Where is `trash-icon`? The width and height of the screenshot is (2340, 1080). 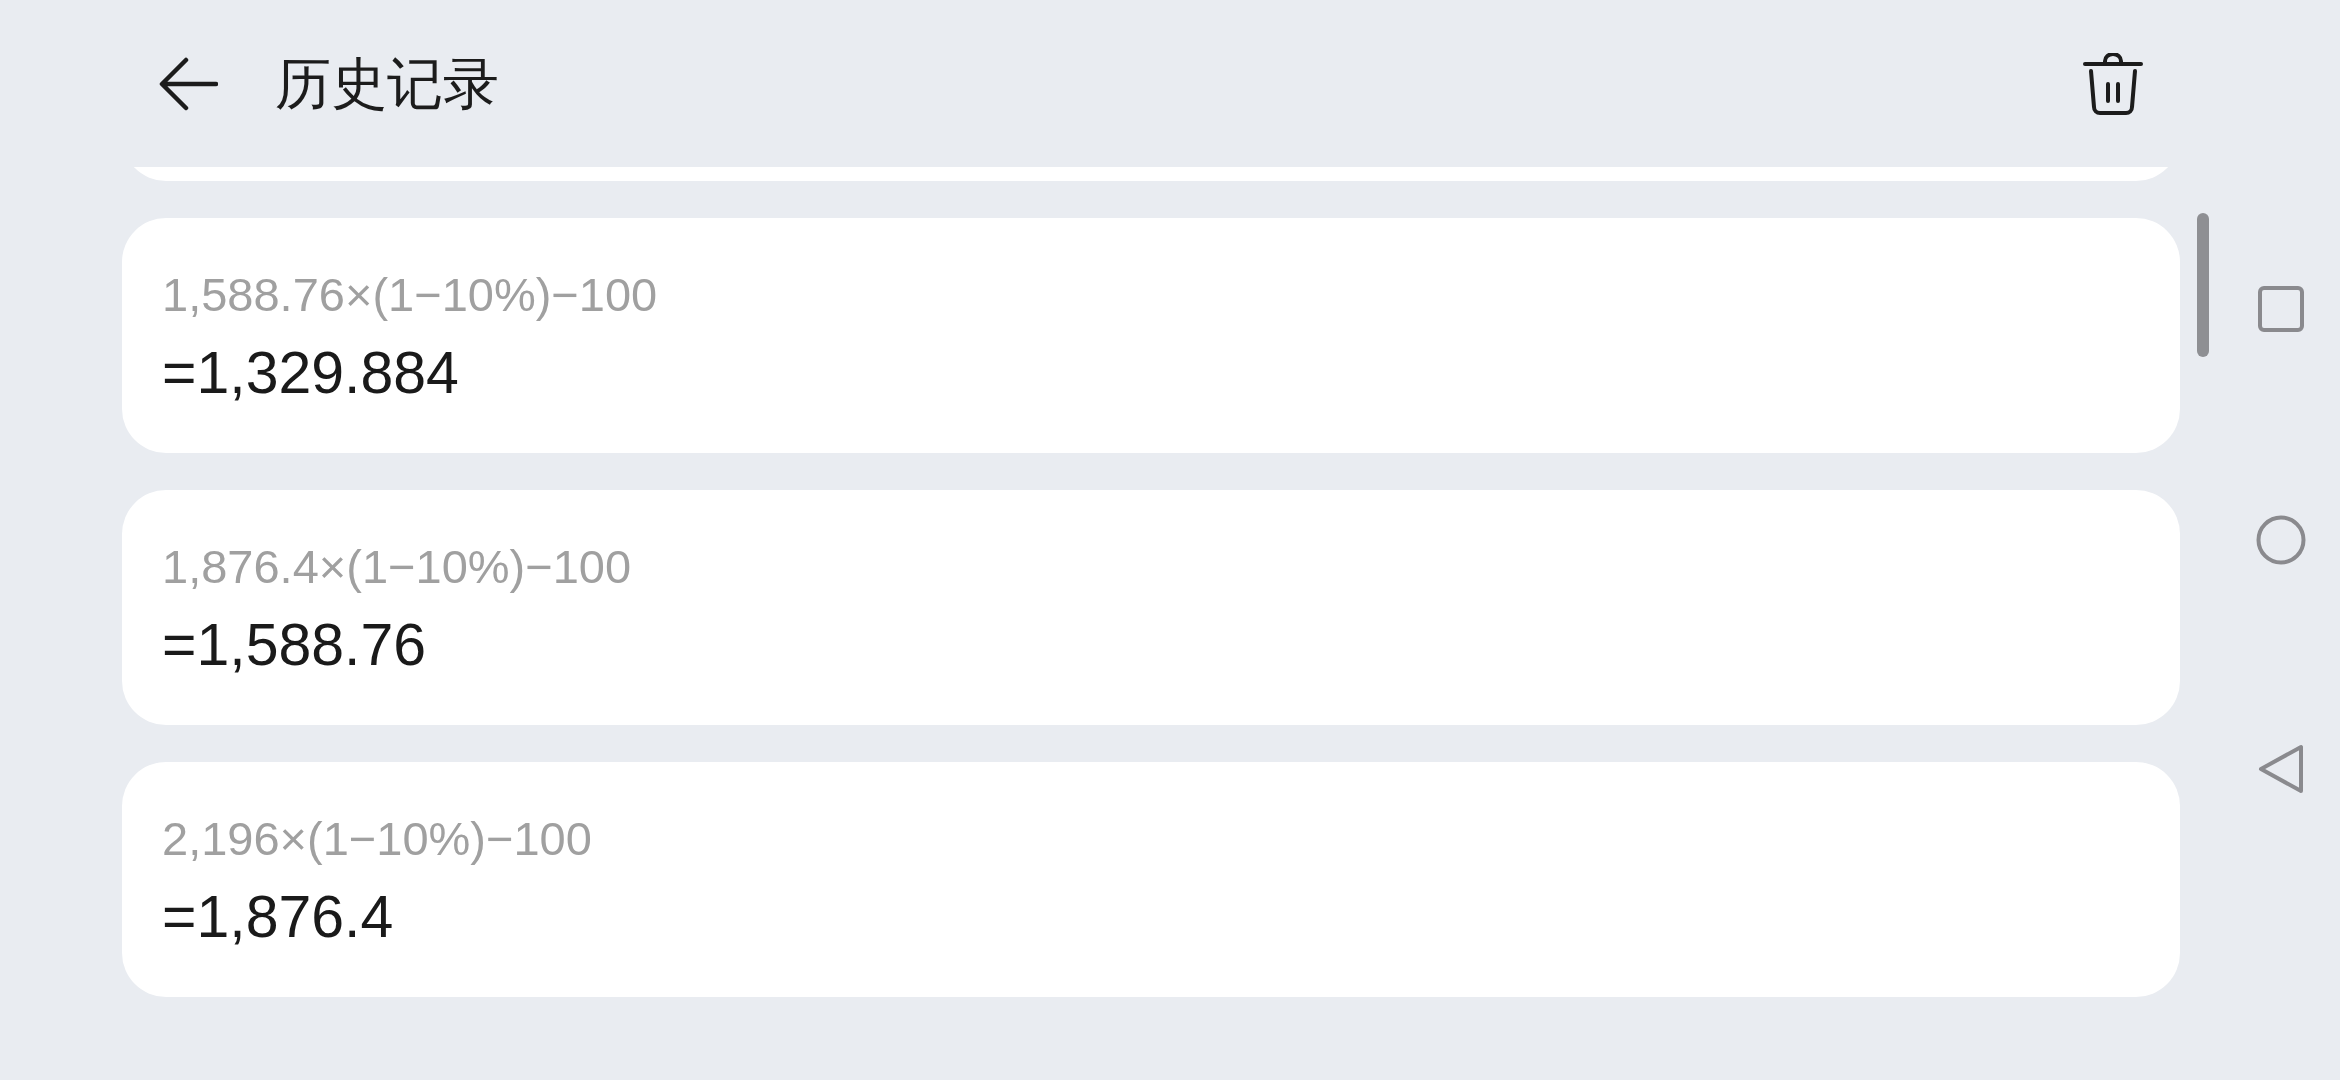
trash-icon is located at coordinates (2113, 83).